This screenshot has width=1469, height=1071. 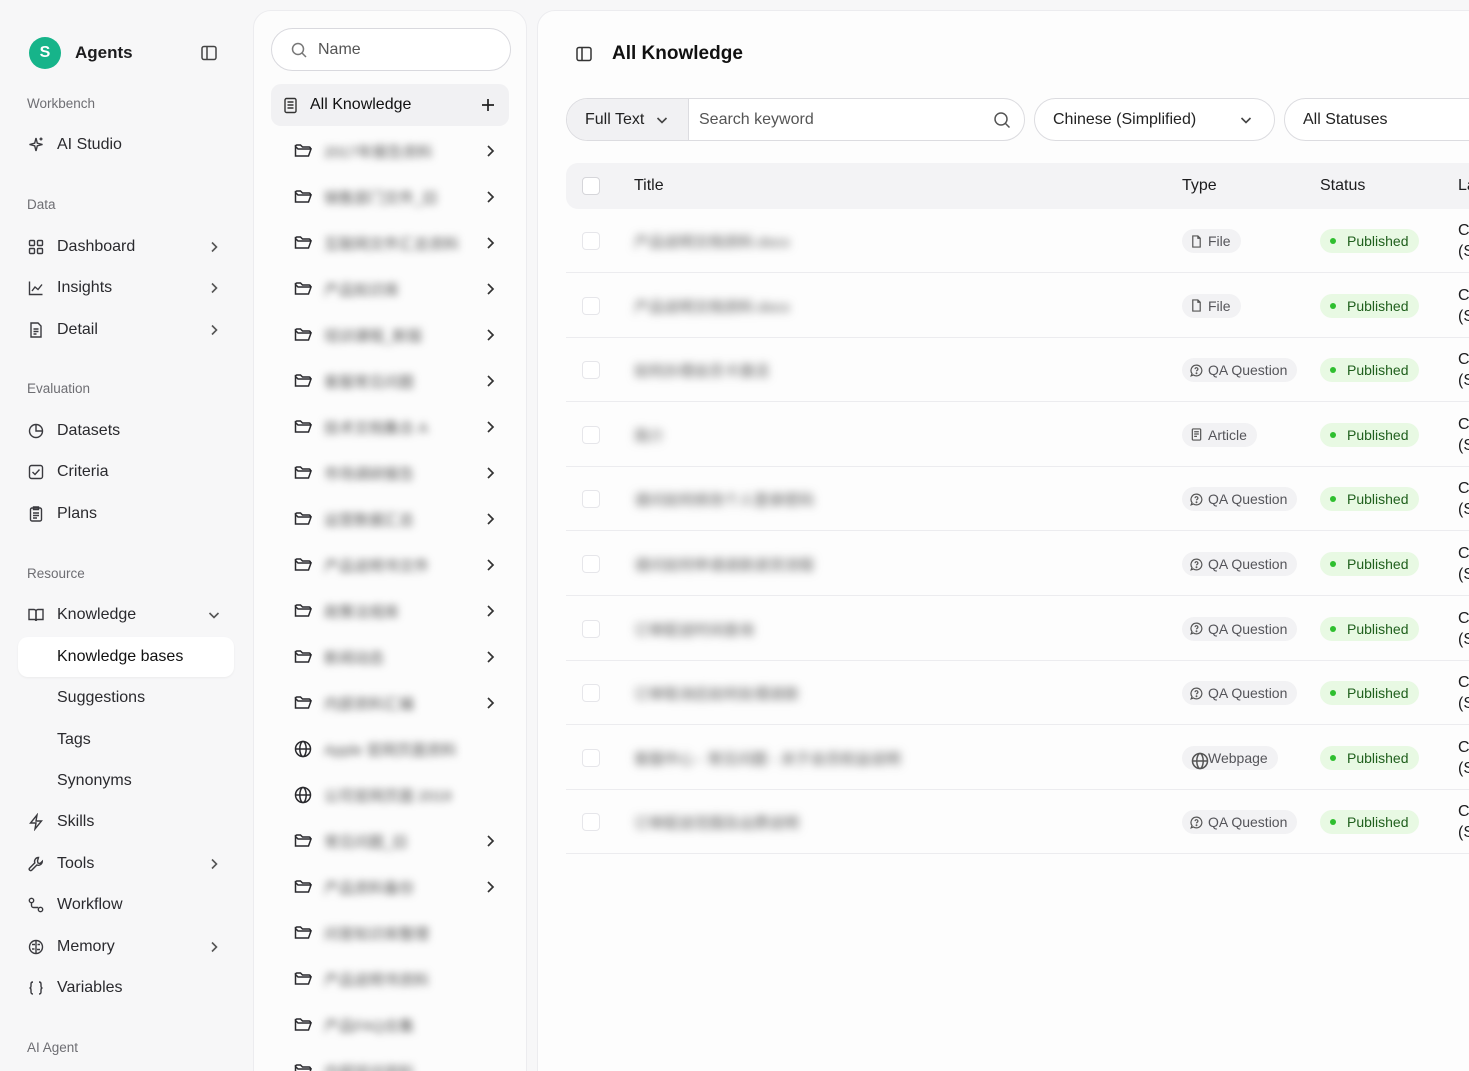 I want to click on plus-icon, so click(x=488, y=105).